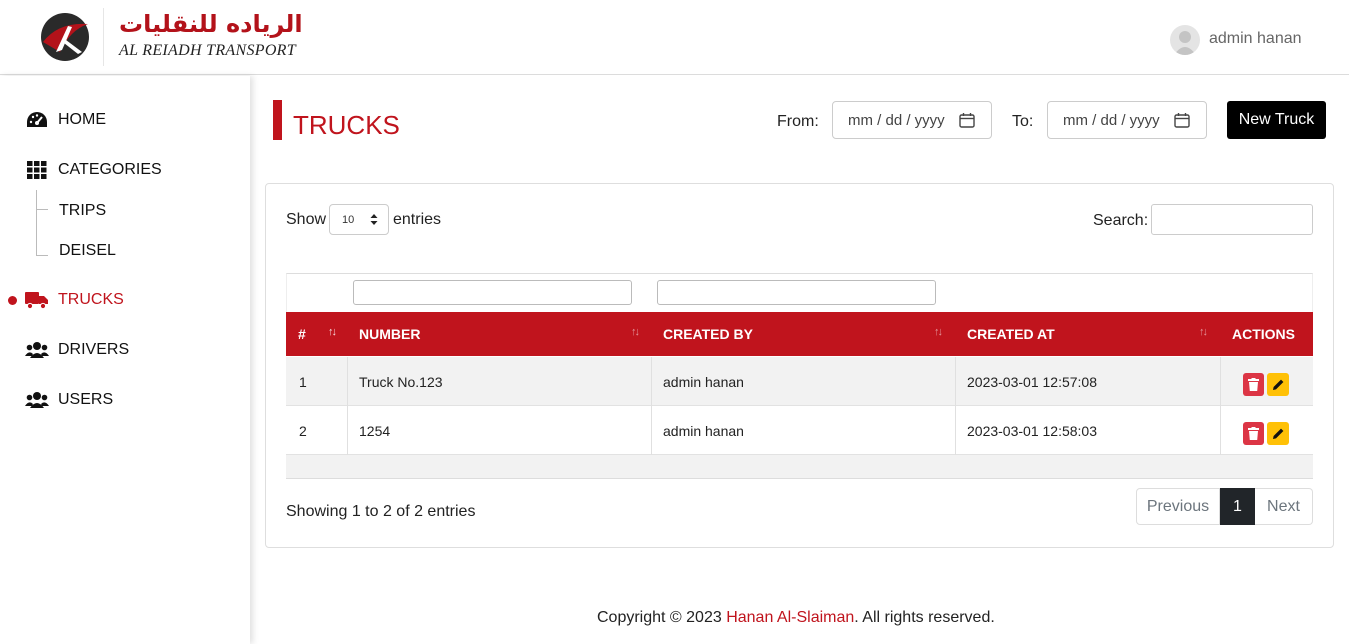  What do you see at coordinates (1121, 220) in the screenshot?
I see `search-label: Search:` at bounding box center [1121, 220].